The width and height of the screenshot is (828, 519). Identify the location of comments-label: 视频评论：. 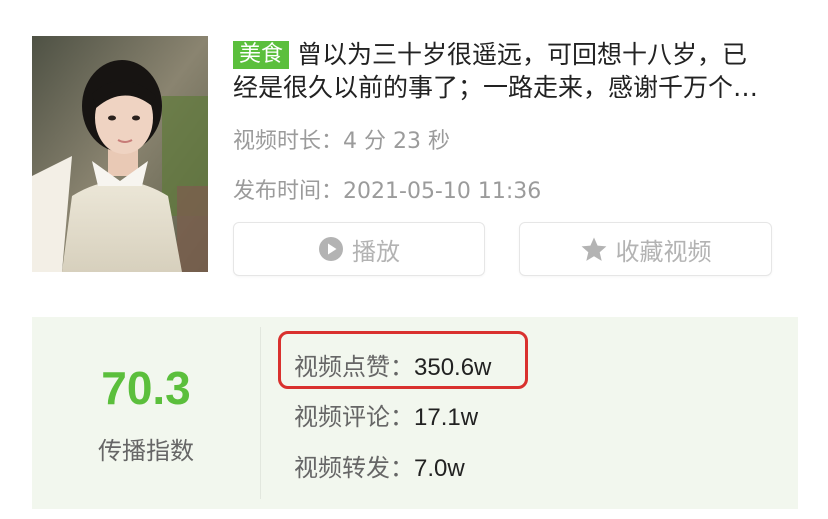
(354, 417).